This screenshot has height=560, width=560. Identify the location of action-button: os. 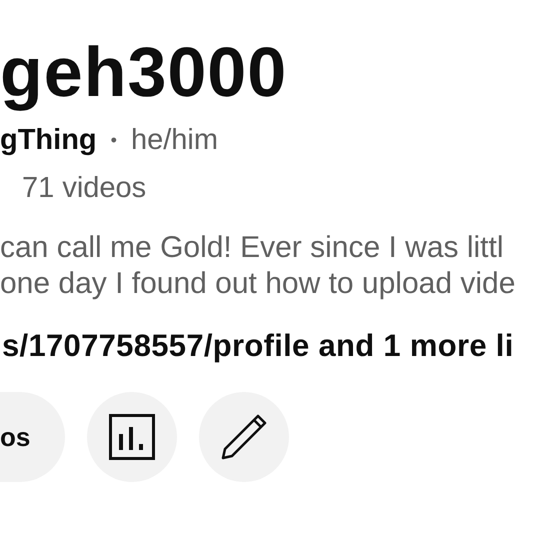
(32, 437).